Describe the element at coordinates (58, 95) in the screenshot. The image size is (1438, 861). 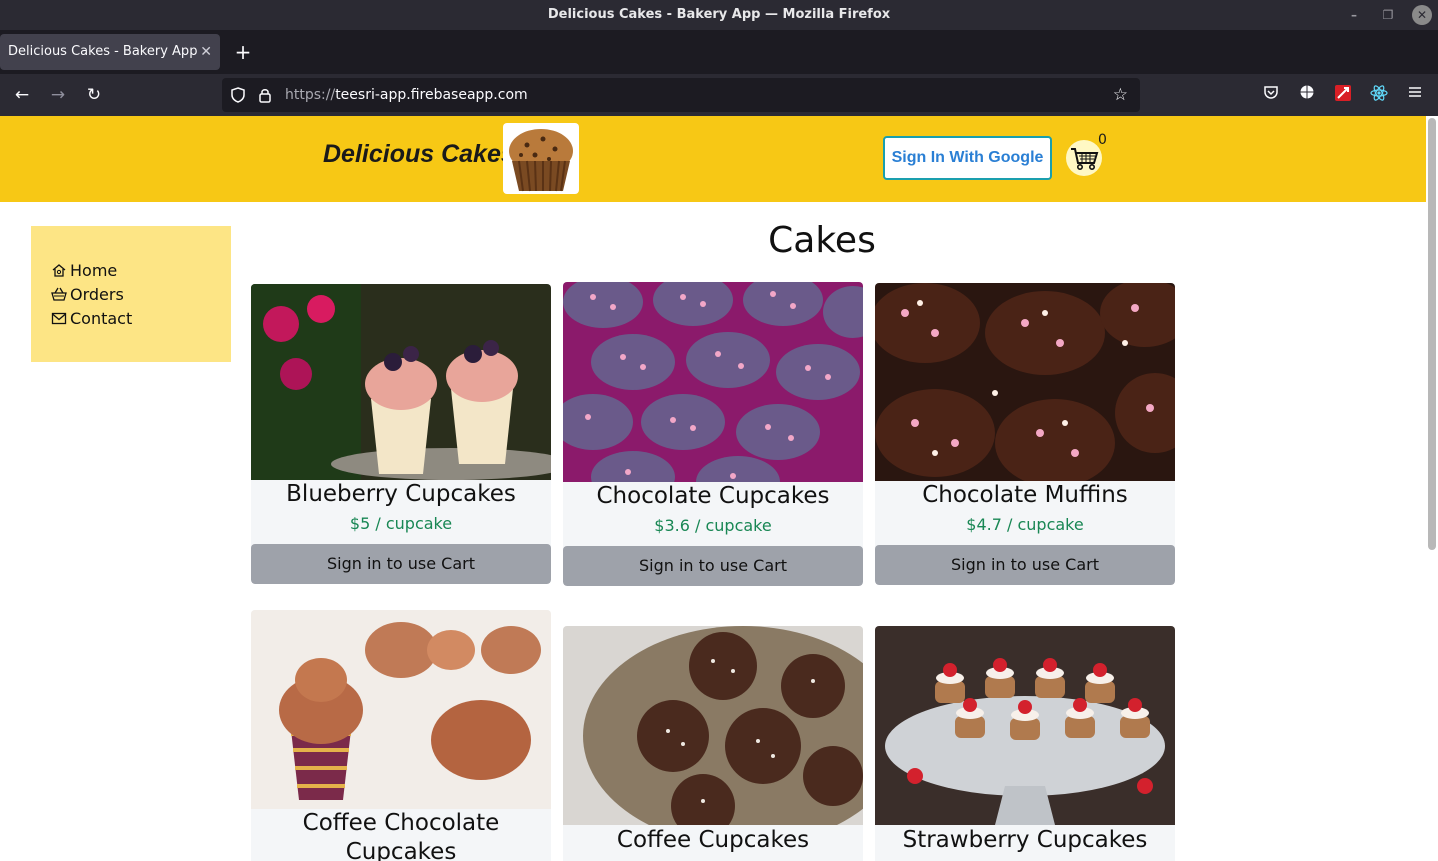
I see `forward-button: →` at that location.